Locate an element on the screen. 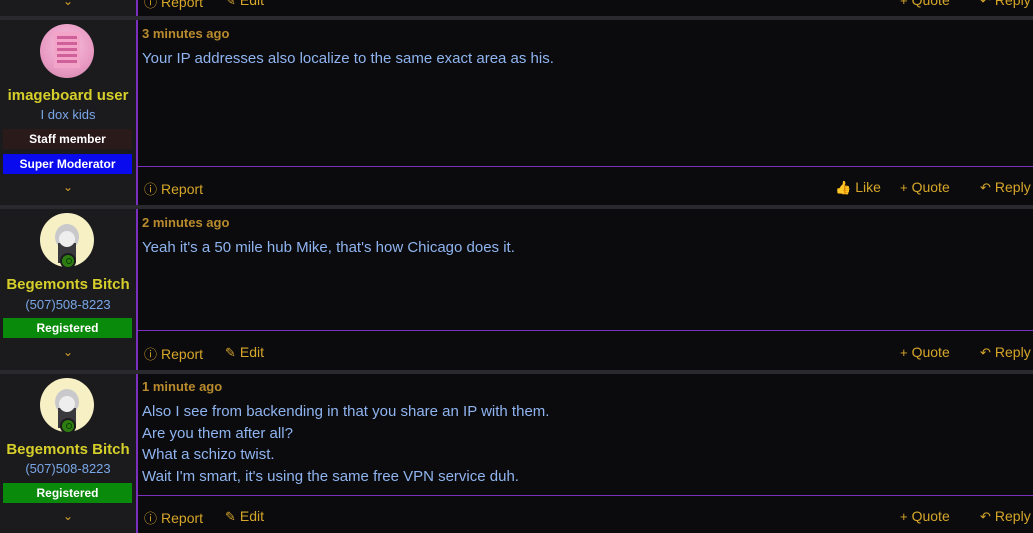 The height and width of the screenshot is (533, 1033). user-sidebar: ⌄ is located at coordinates (69, 8).